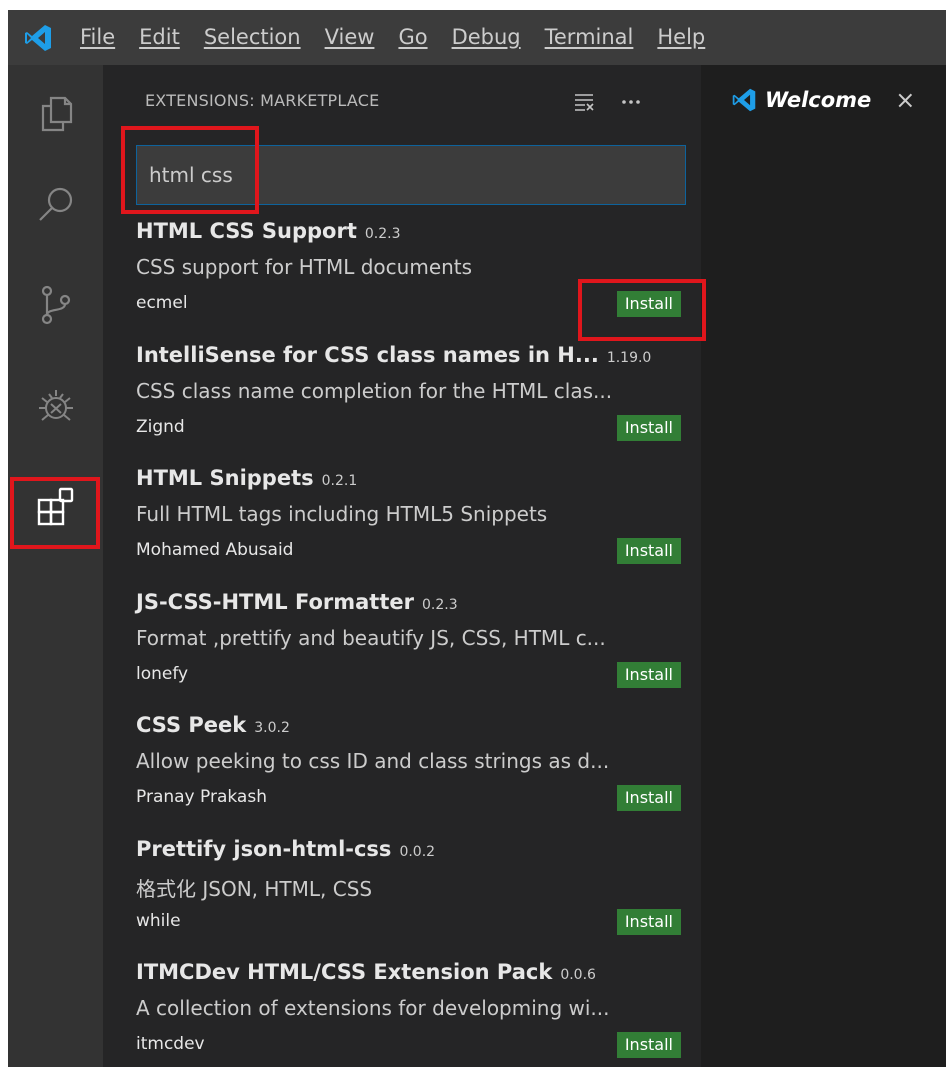  I want to click on extension-search-input, so click(409, 175).